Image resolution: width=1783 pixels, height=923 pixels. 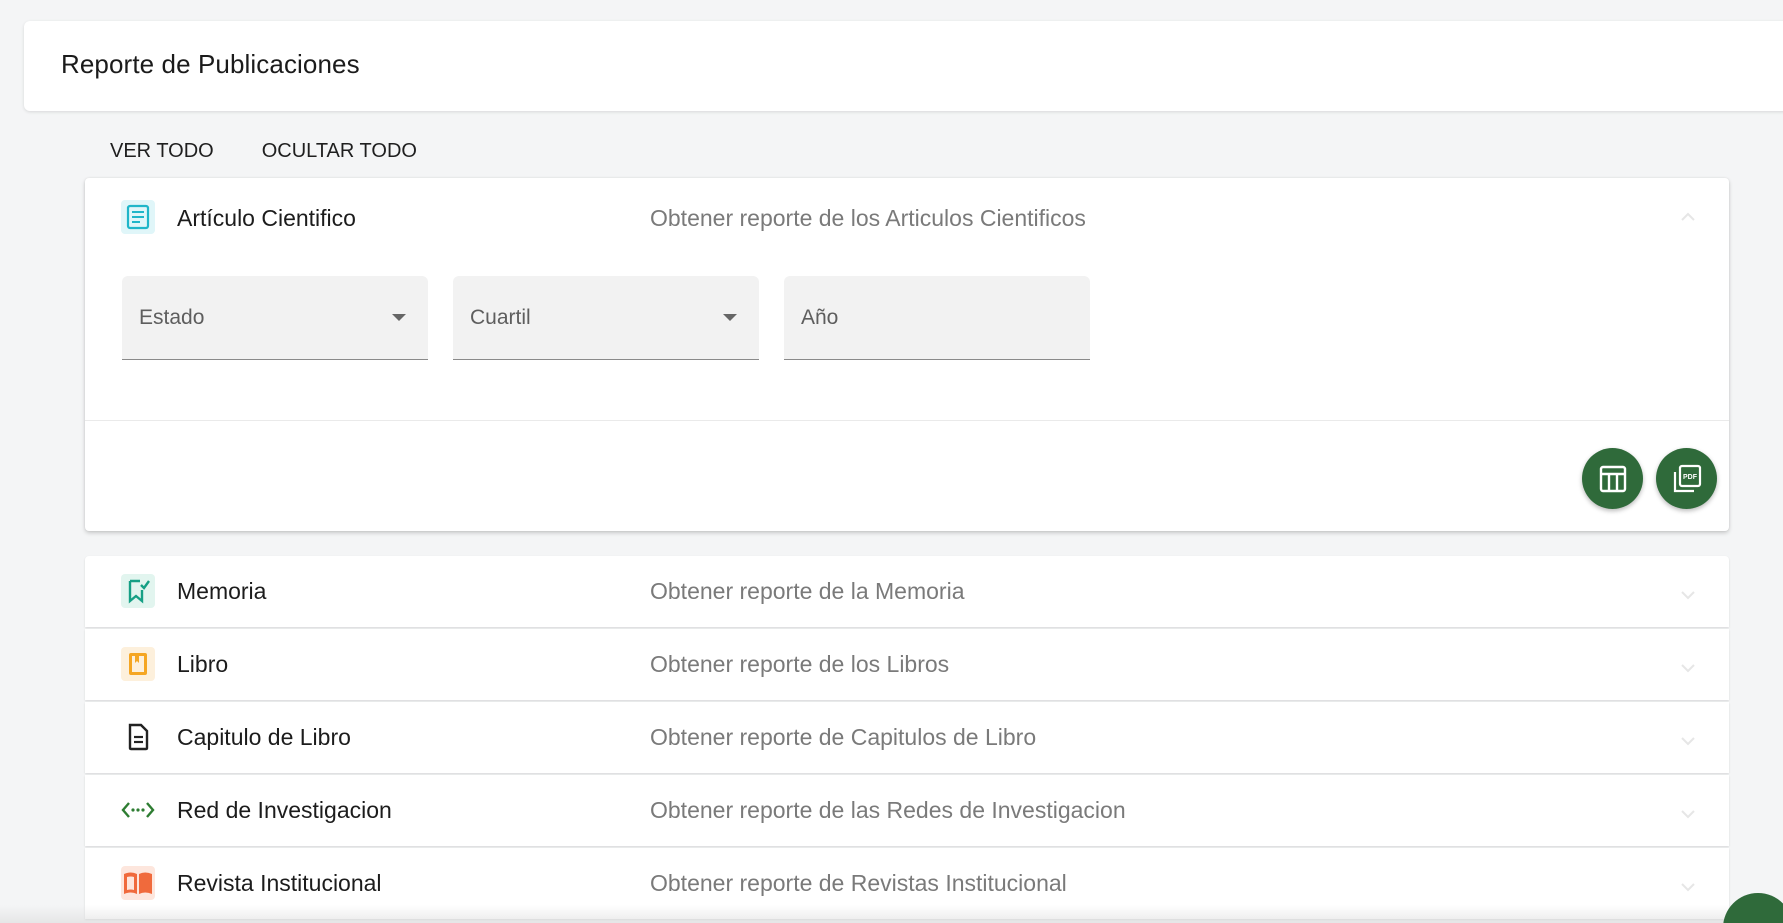 What do you see at coordinates (138, 591) in the screenshot?
I see `bookmark-check-icon` at bounding box center [138, 591].